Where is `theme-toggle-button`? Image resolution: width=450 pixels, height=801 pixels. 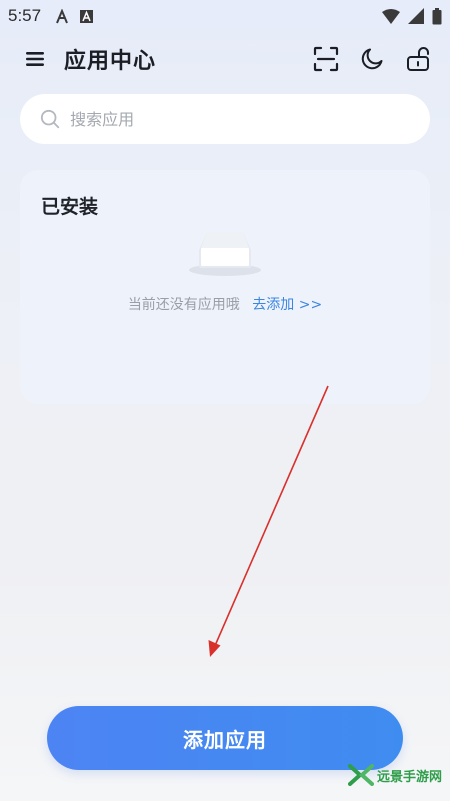 theme-toggle-button is located at coordinates (372, 59).